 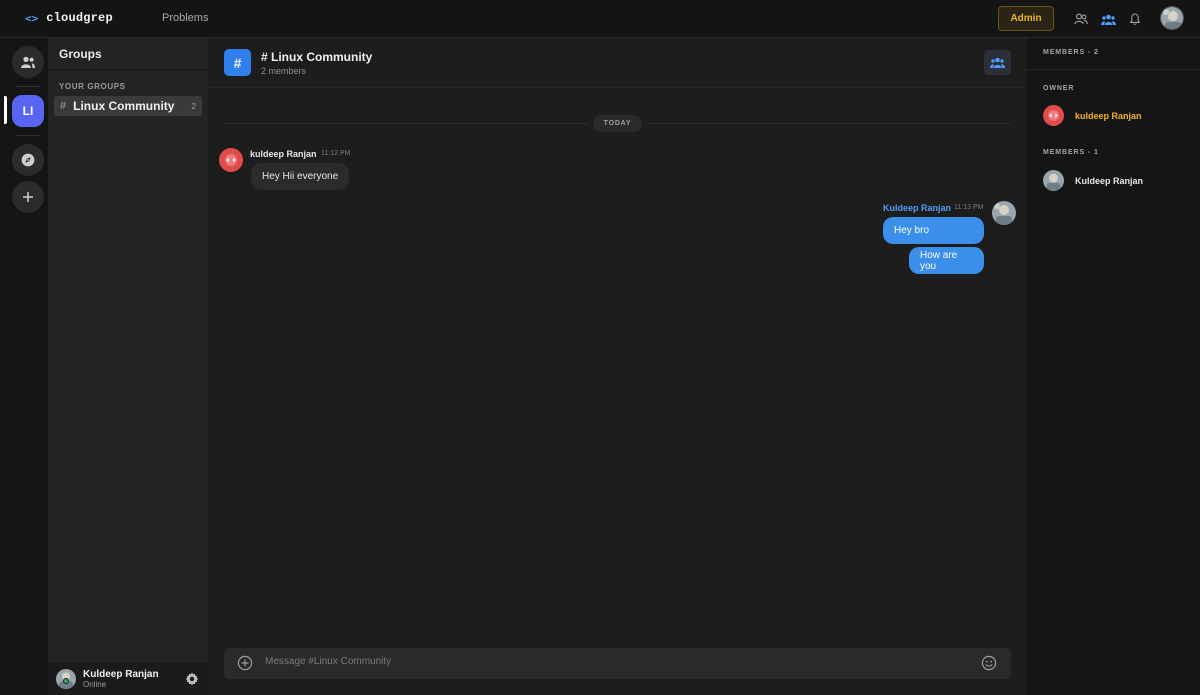 What do you see at coordinates (946, 260) in the screenshot?
I see `message-bubble: How are you` at bounding box center [946, 260].